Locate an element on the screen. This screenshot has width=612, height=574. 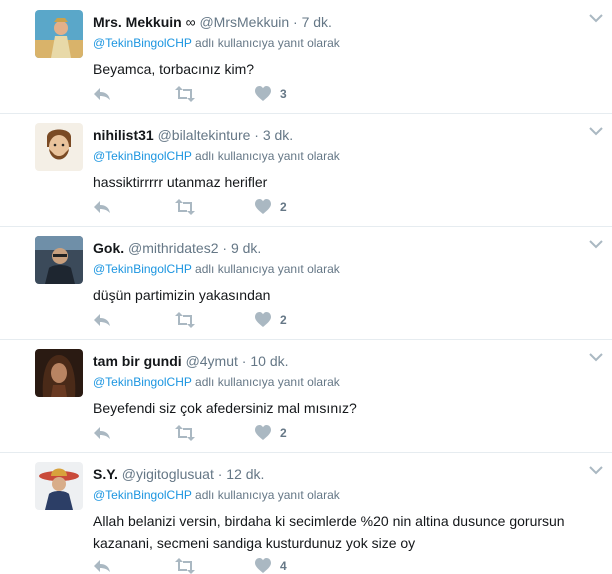
display-name: nihilist31 is located at coordinates (123, 135).